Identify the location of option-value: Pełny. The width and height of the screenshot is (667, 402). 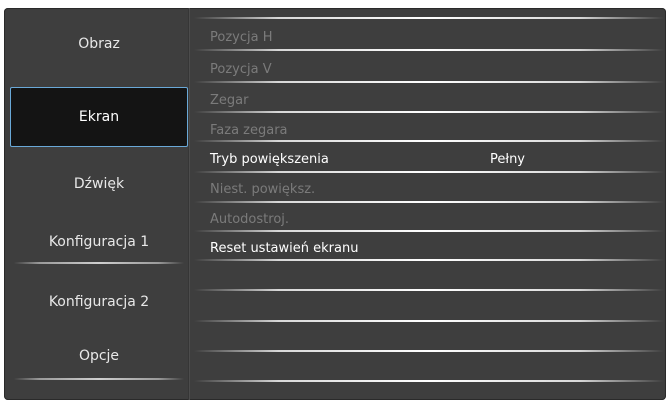
(508, 159).